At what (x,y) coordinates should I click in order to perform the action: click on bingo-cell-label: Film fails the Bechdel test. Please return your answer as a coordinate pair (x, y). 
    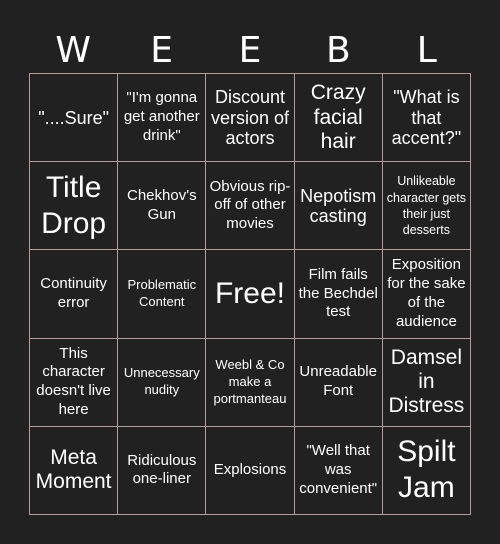
    Looking at the image, I should click on (338, 293).